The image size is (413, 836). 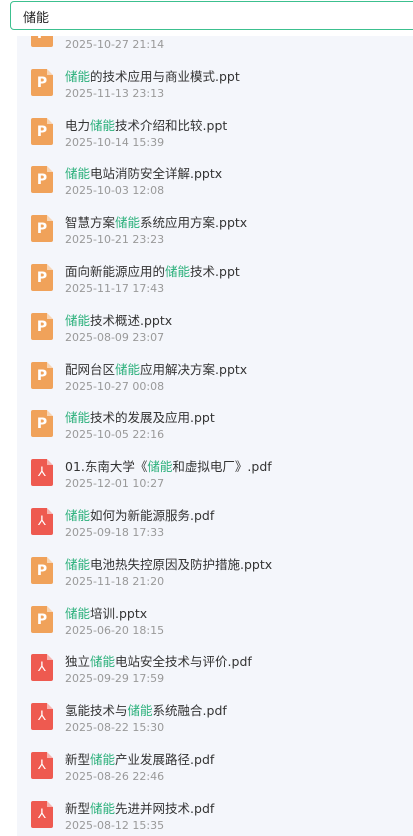 What do you see at coordinates (115, 240) in the screenshot?
I see `file-date: 2025-10-21 23:23` at bounding box center [115, 240].